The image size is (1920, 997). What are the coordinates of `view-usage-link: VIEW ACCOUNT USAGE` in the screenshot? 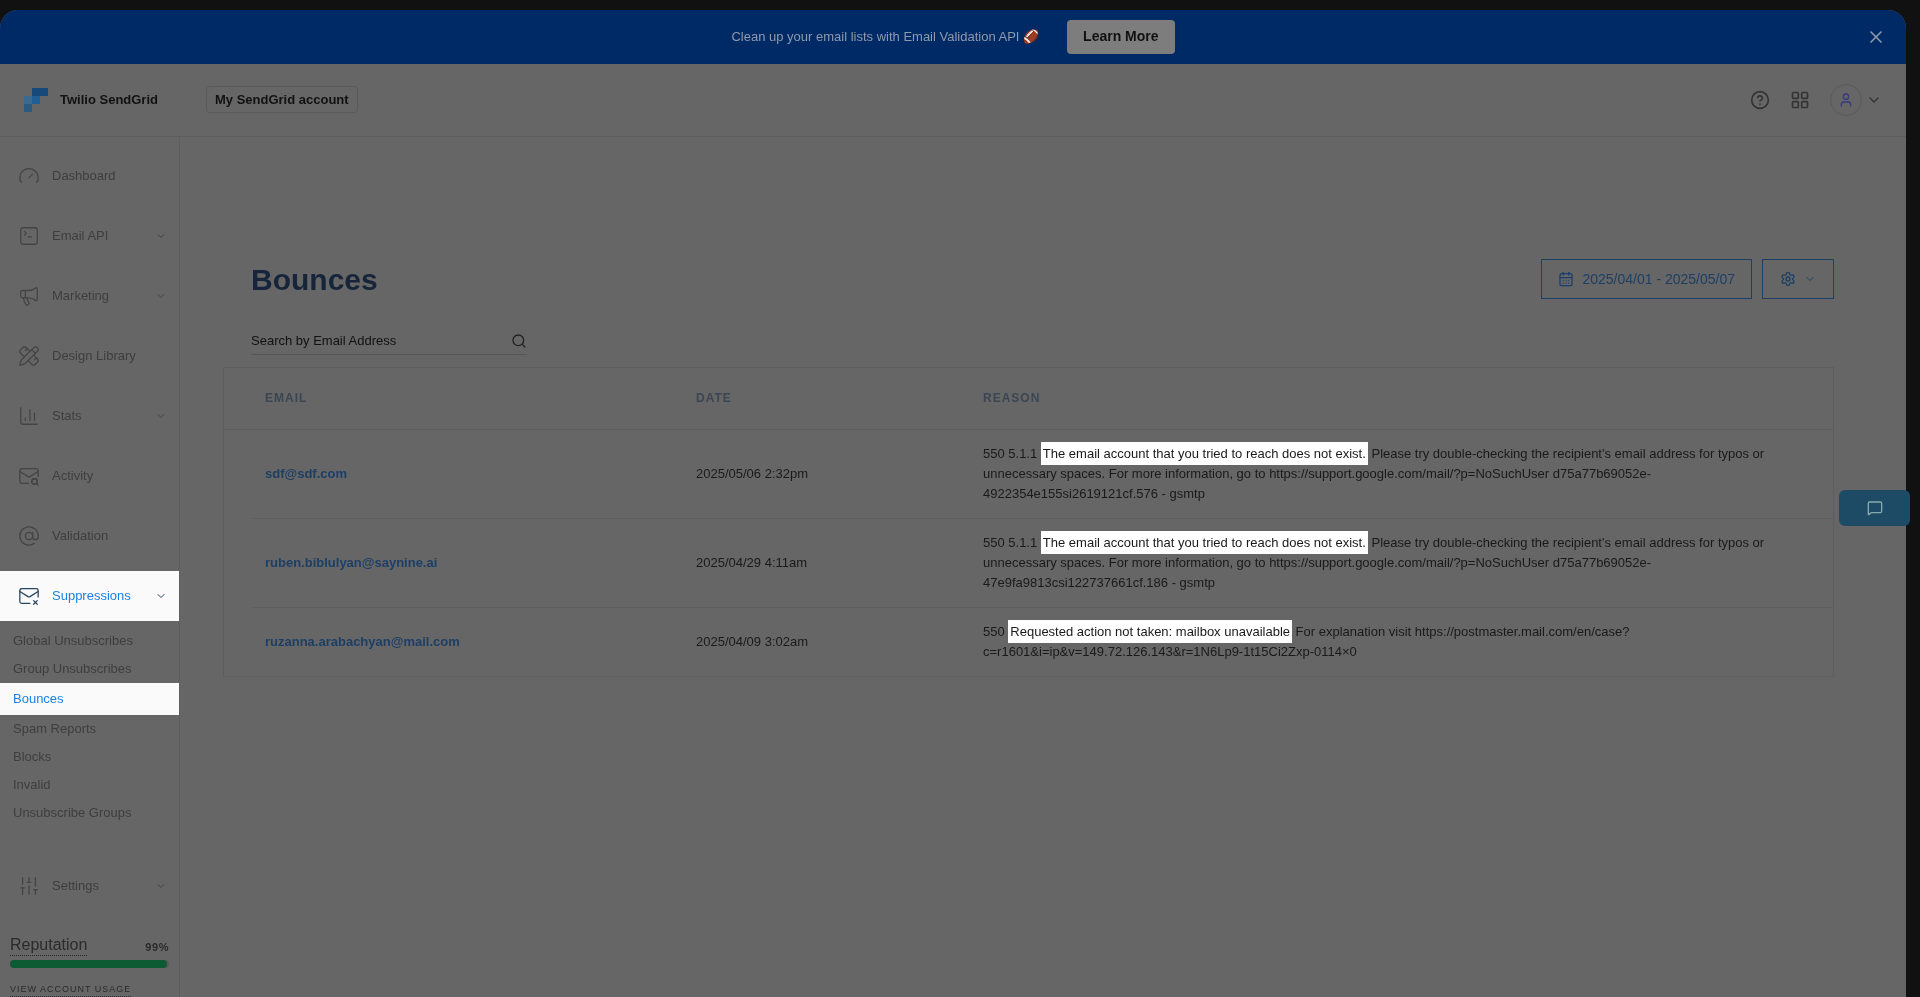 It's located at (71, 989).